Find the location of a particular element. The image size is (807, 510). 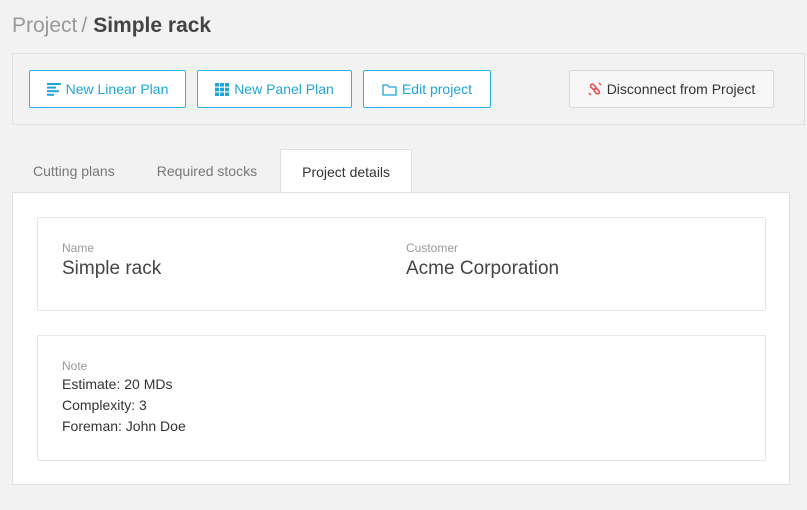

note-line: Foreman: John Doe is located at coordinates (124, 426).